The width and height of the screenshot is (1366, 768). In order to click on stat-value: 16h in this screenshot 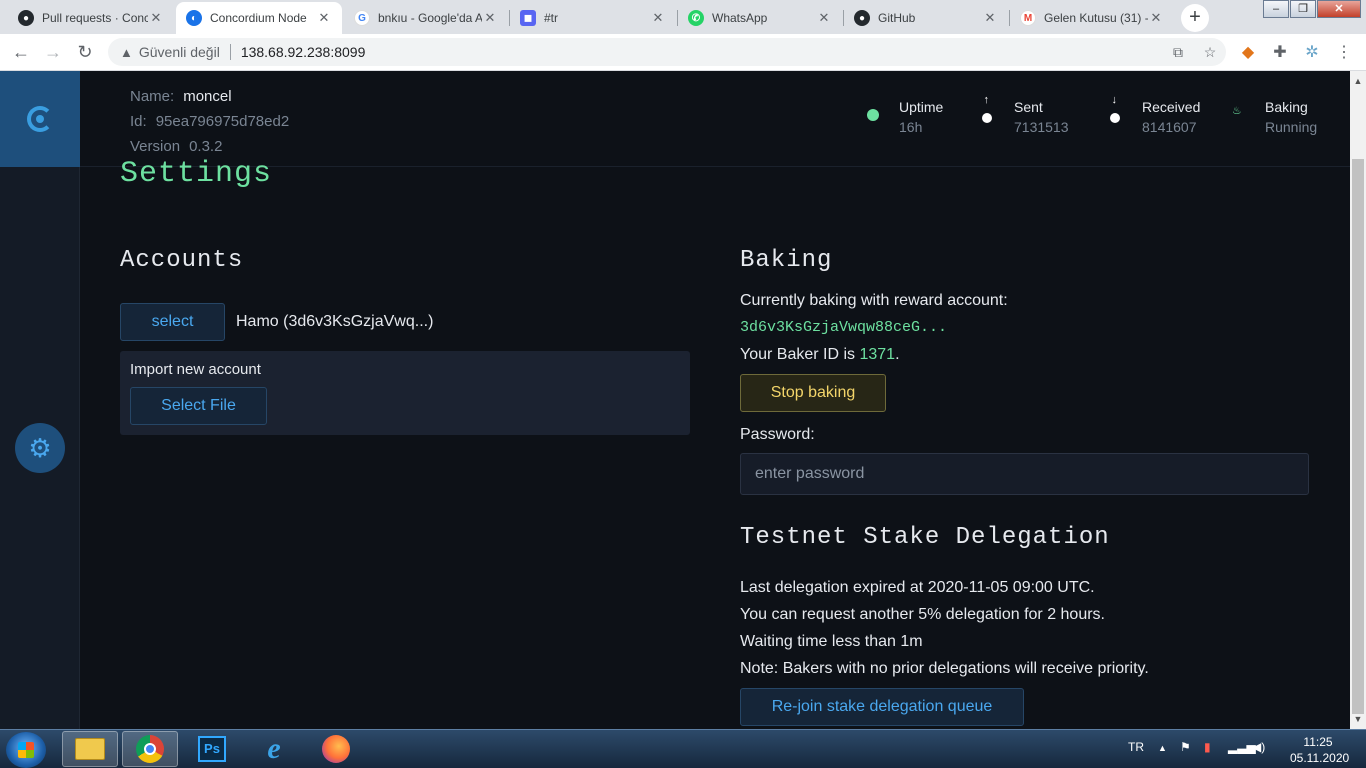, I will do `click(911, 127)`.